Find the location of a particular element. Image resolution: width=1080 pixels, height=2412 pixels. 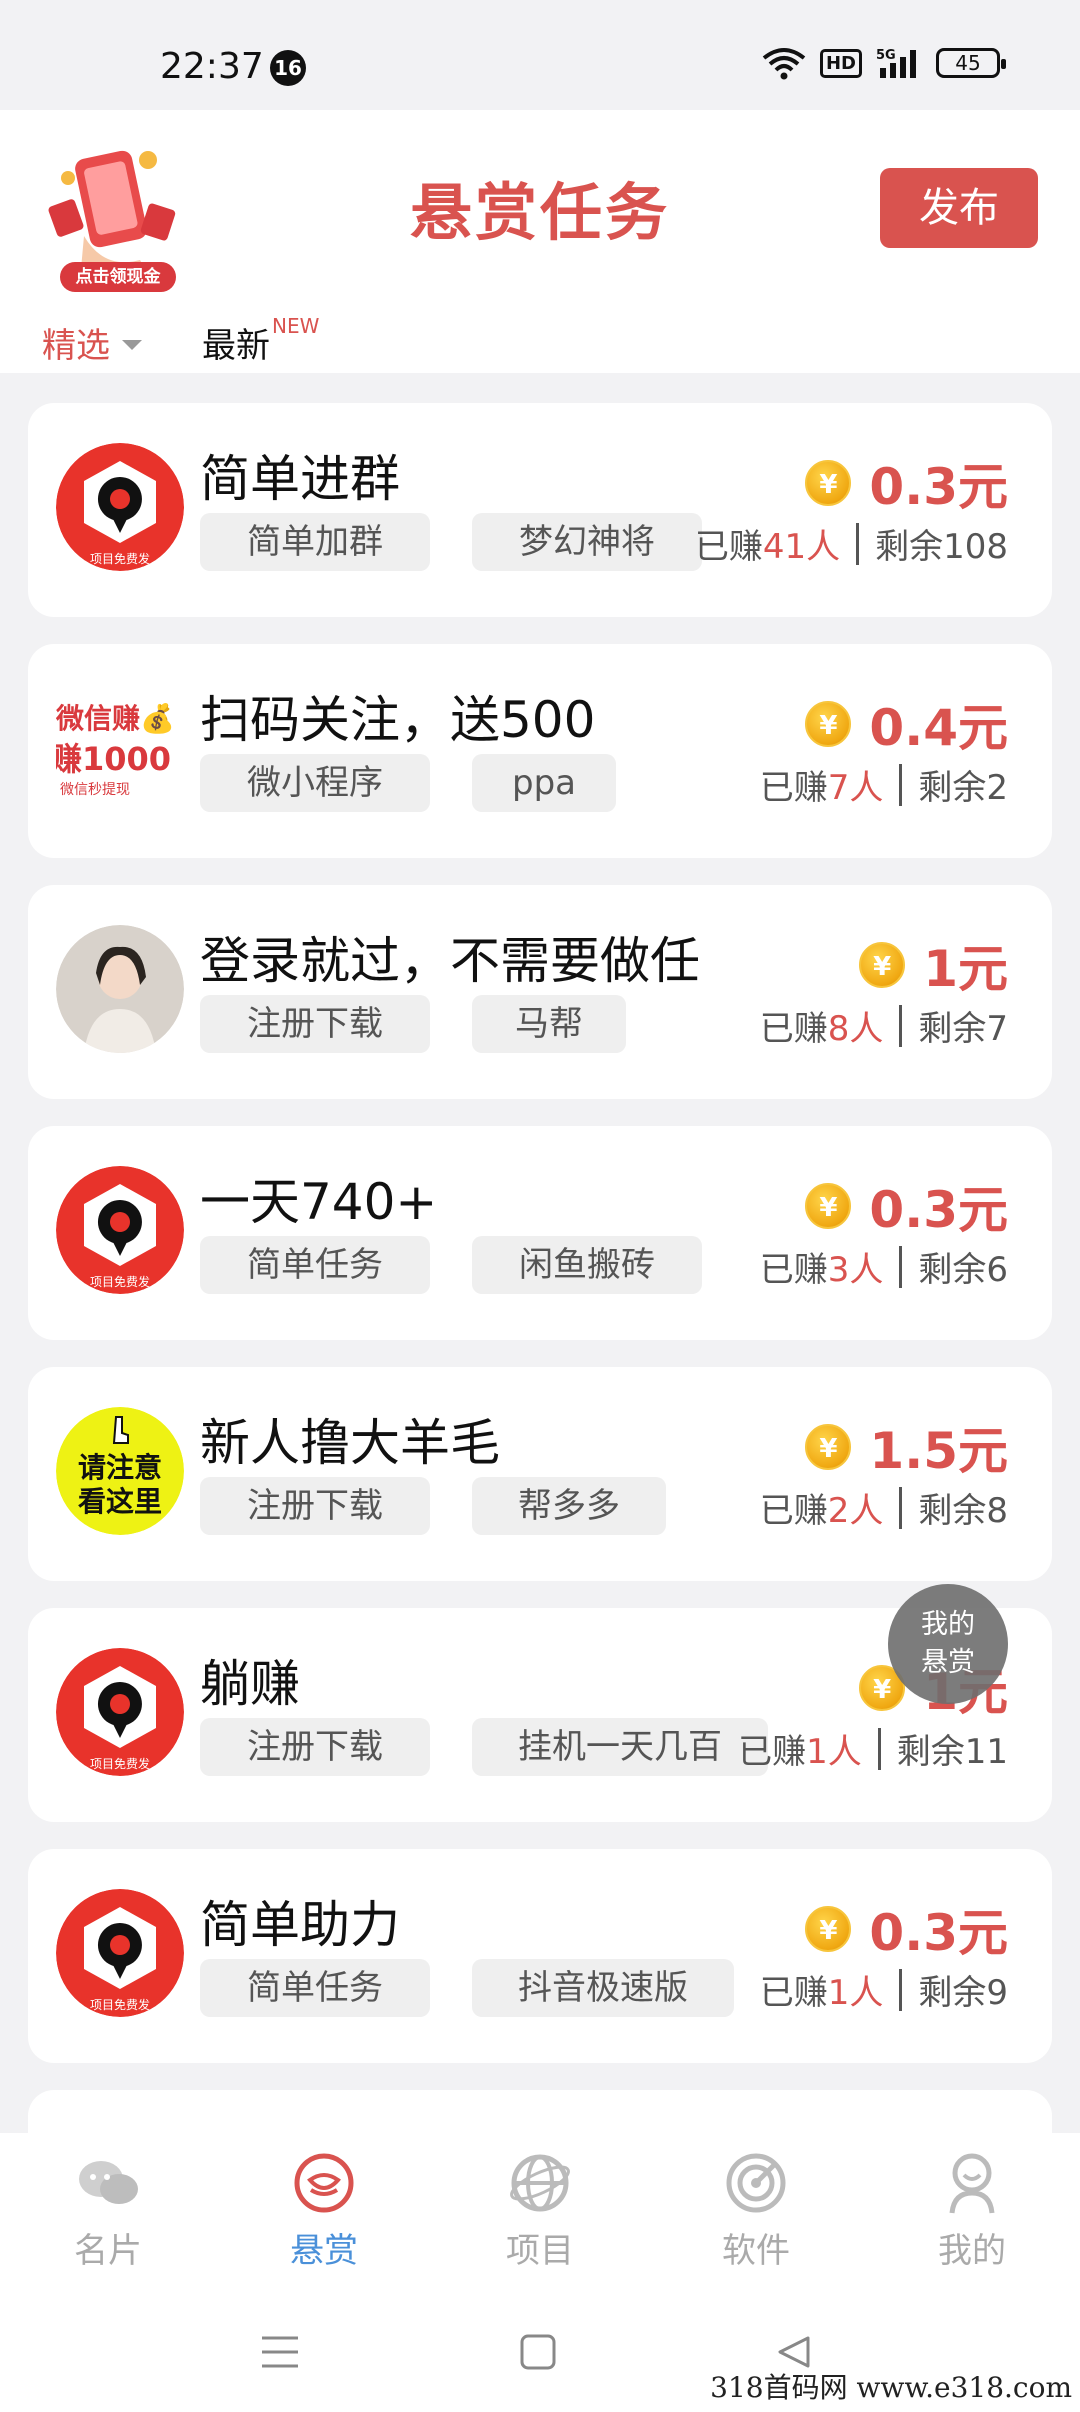

task-card: 登录就过，不需要做任 注册下载 马帮 ¥1元 已赚 8人 剩余7 is located at coordinates (540, 992).